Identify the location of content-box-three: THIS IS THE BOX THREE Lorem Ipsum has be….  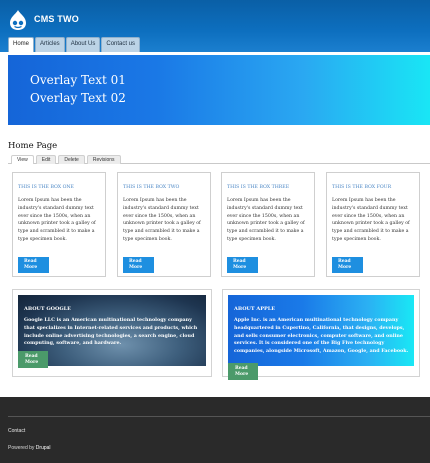
(268, 224).